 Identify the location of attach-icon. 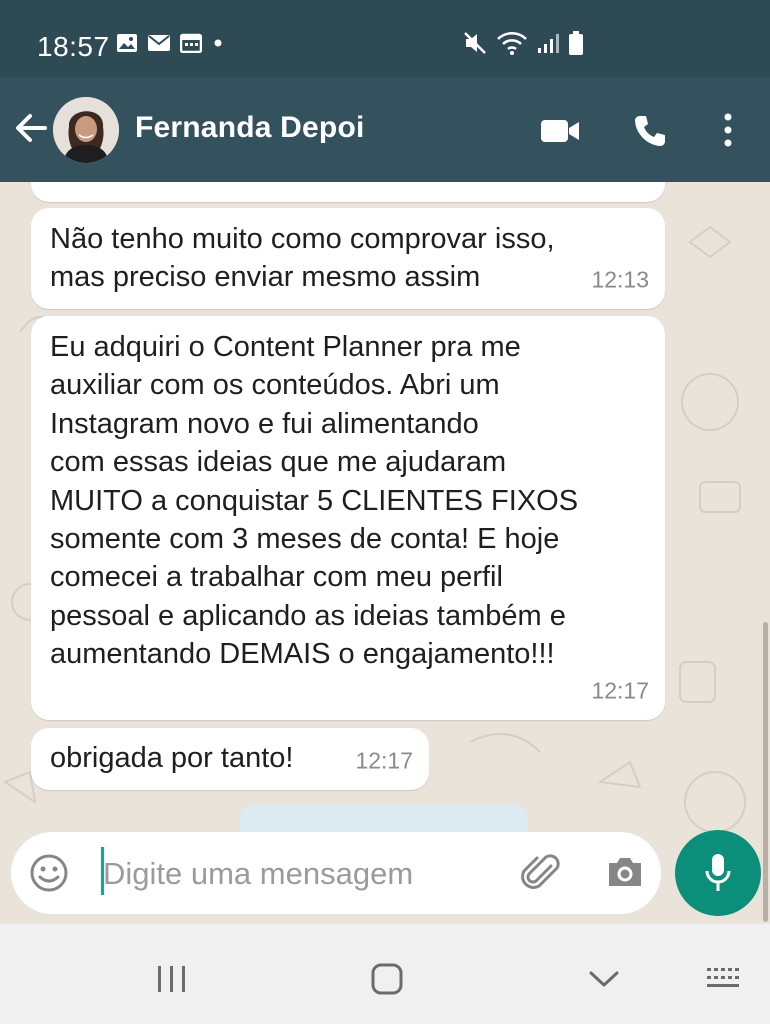
(542, 873).